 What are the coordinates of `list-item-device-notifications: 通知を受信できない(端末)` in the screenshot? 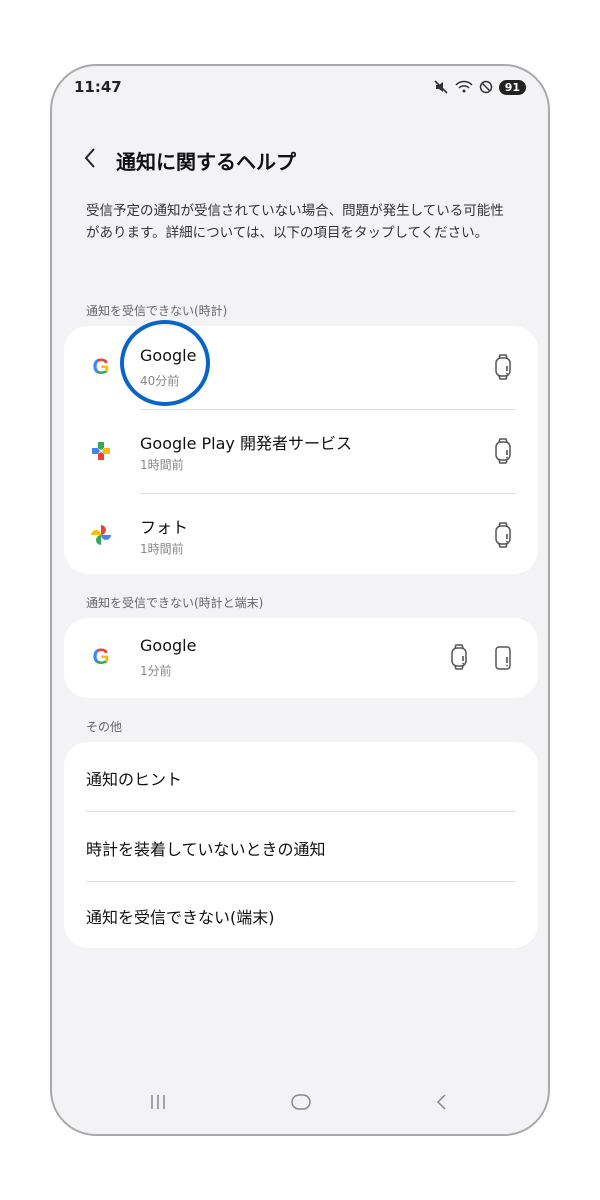 It's located at (301, 915).